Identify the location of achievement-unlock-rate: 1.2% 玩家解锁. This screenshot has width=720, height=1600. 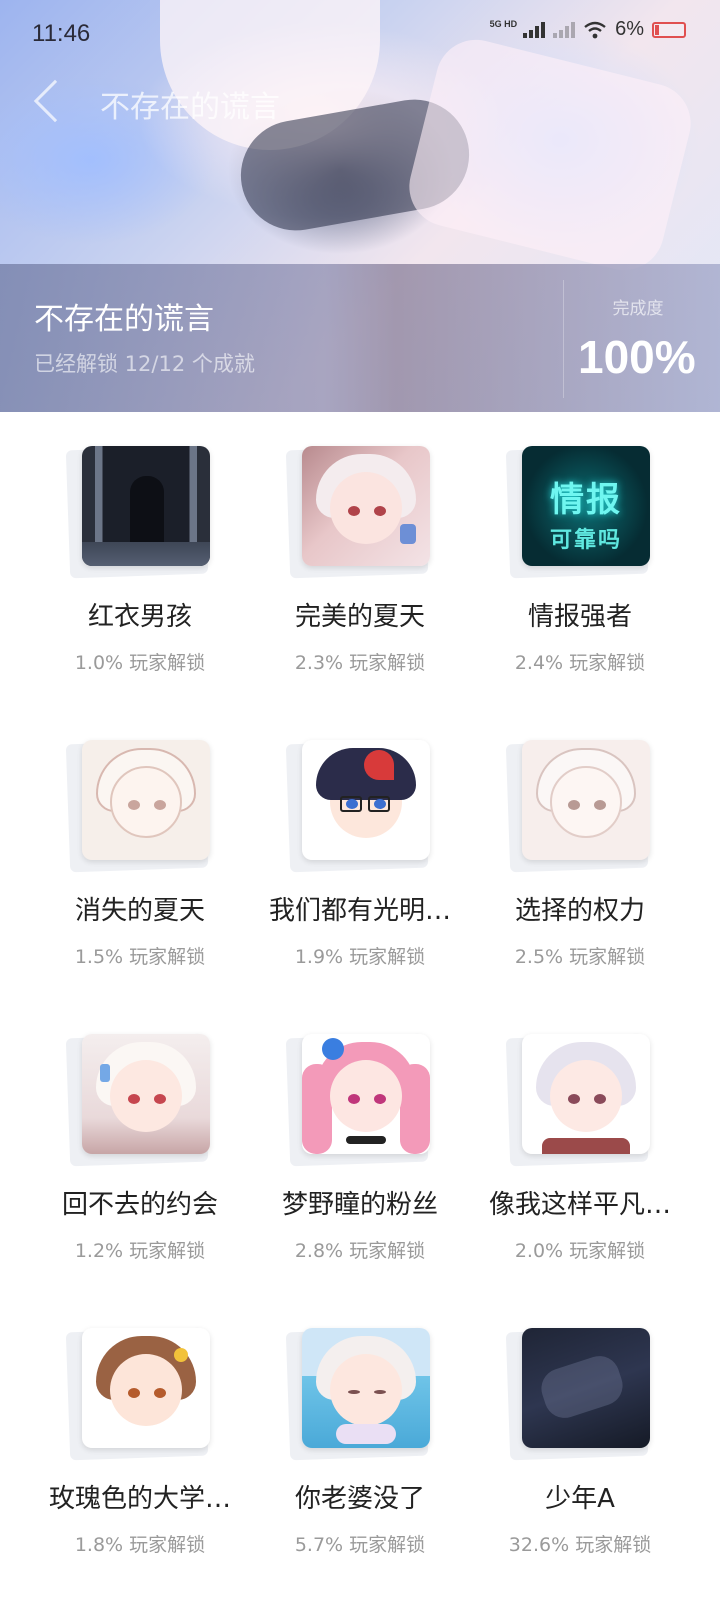
(140, 1251).